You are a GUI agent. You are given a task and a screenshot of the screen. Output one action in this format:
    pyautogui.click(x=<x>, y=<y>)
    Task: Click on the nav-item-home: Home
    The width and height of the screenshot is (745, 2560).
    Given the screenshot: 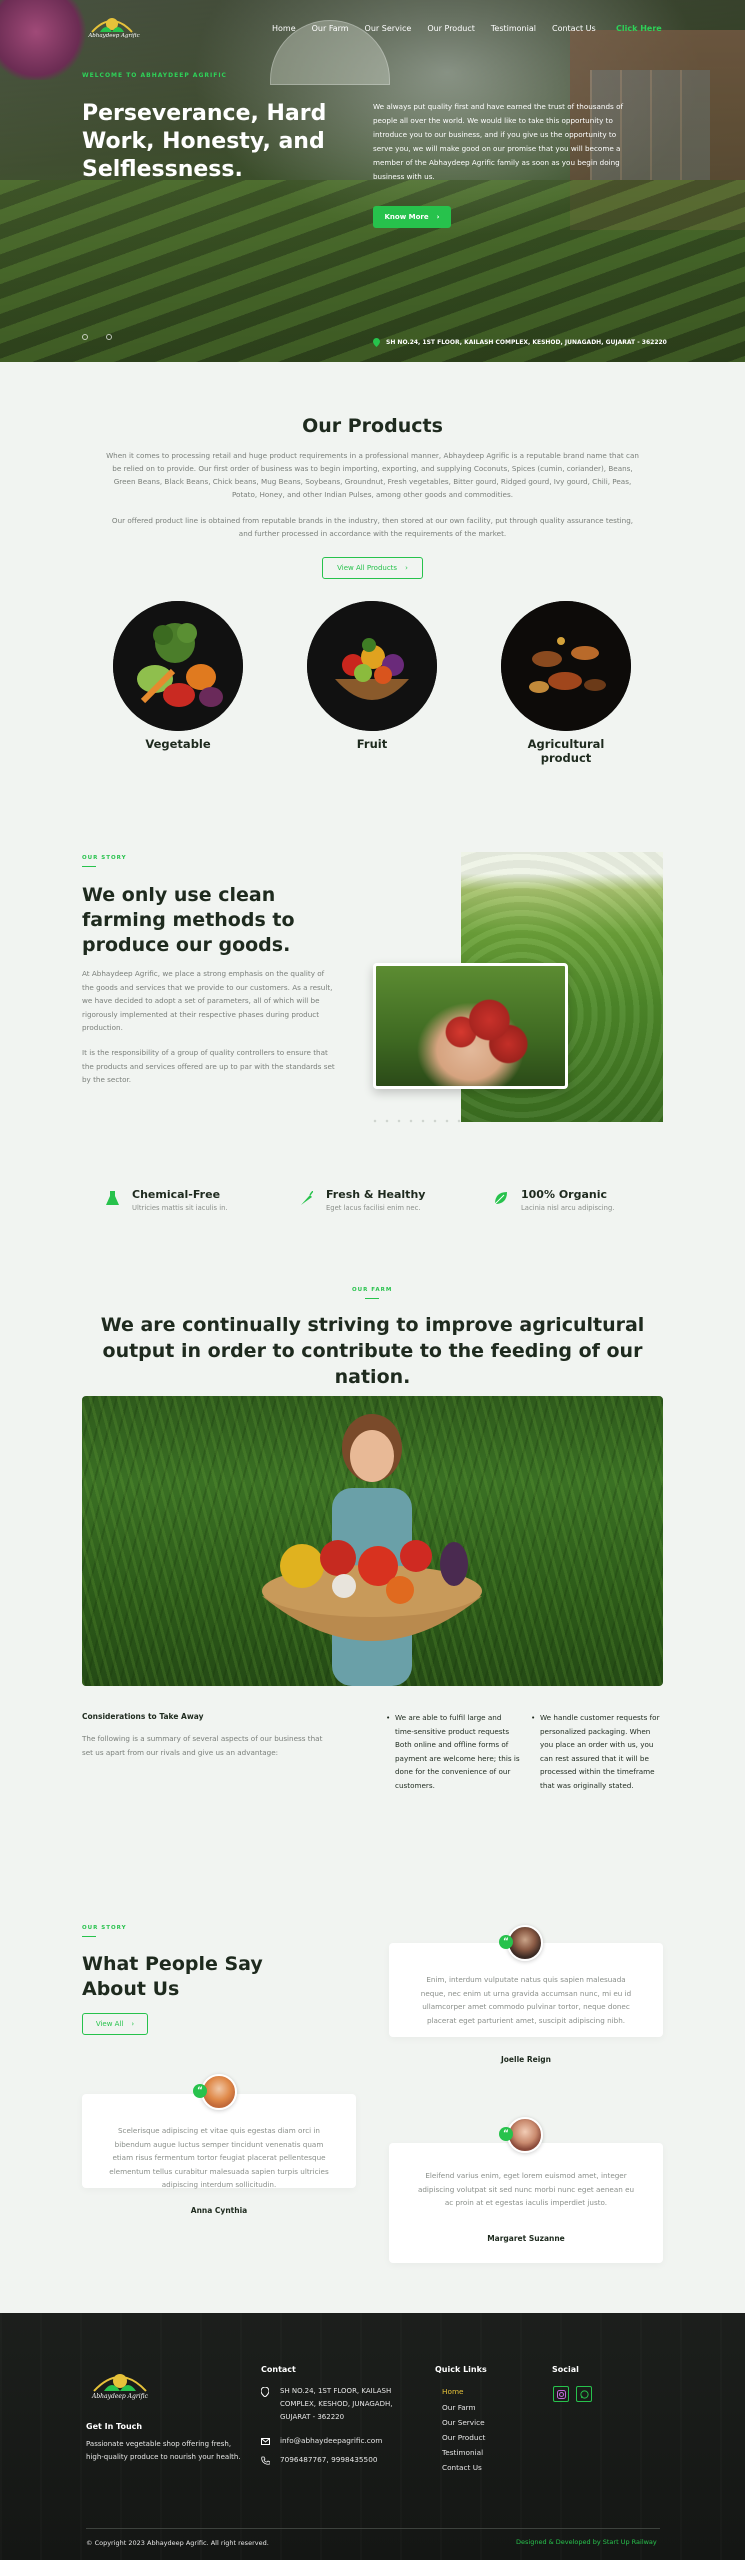 What is the action you would take?
    pyautogui.click(x=284, y=28)
    